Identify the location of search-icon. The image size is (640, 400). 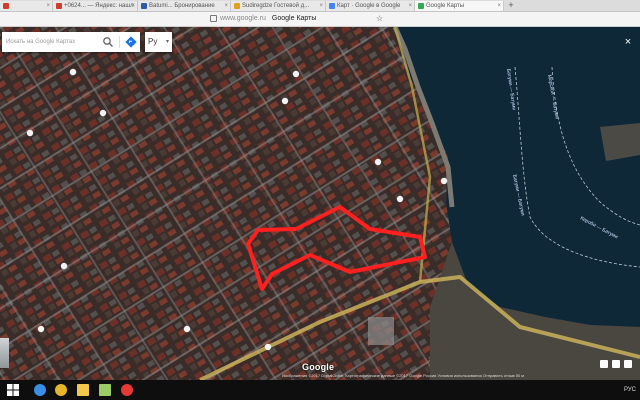
(108, 42).